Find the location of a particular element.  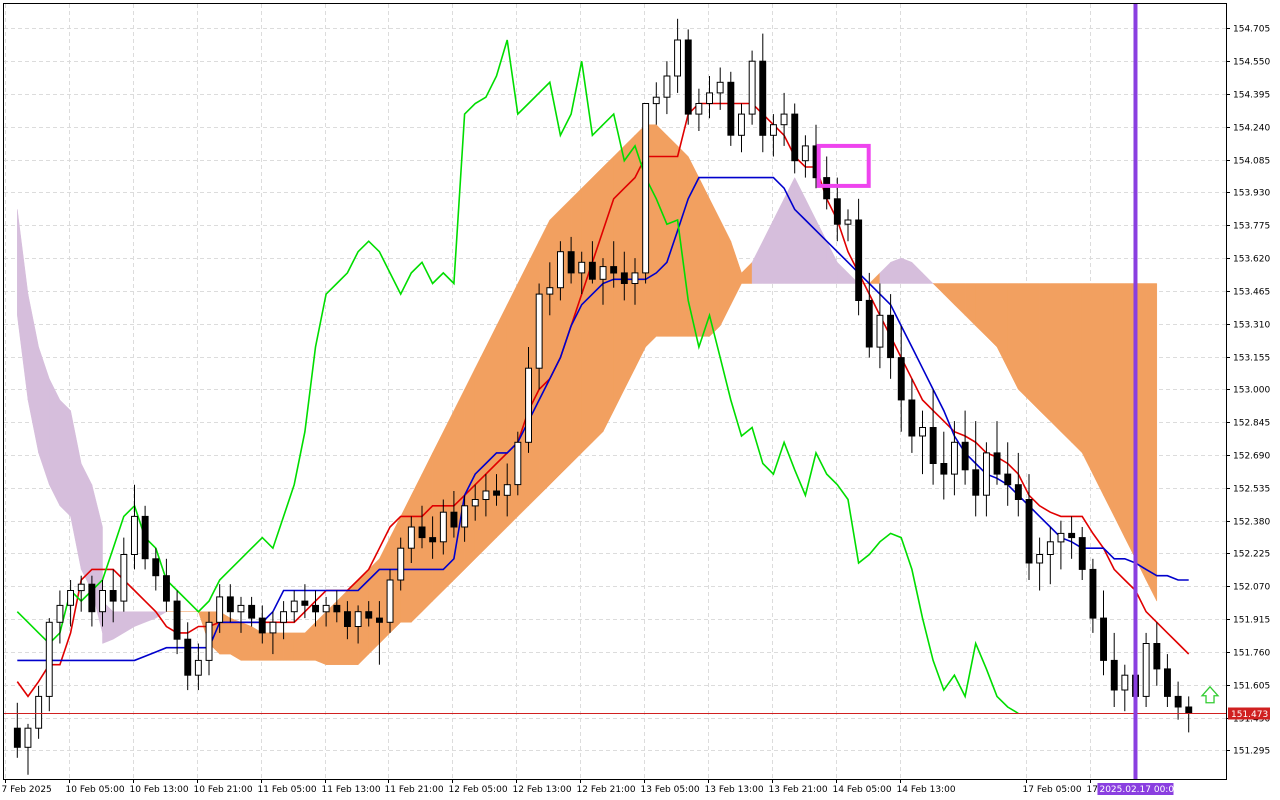

x-tick-label: 10 Feb 05:00 is located at coordinates (95, 790).